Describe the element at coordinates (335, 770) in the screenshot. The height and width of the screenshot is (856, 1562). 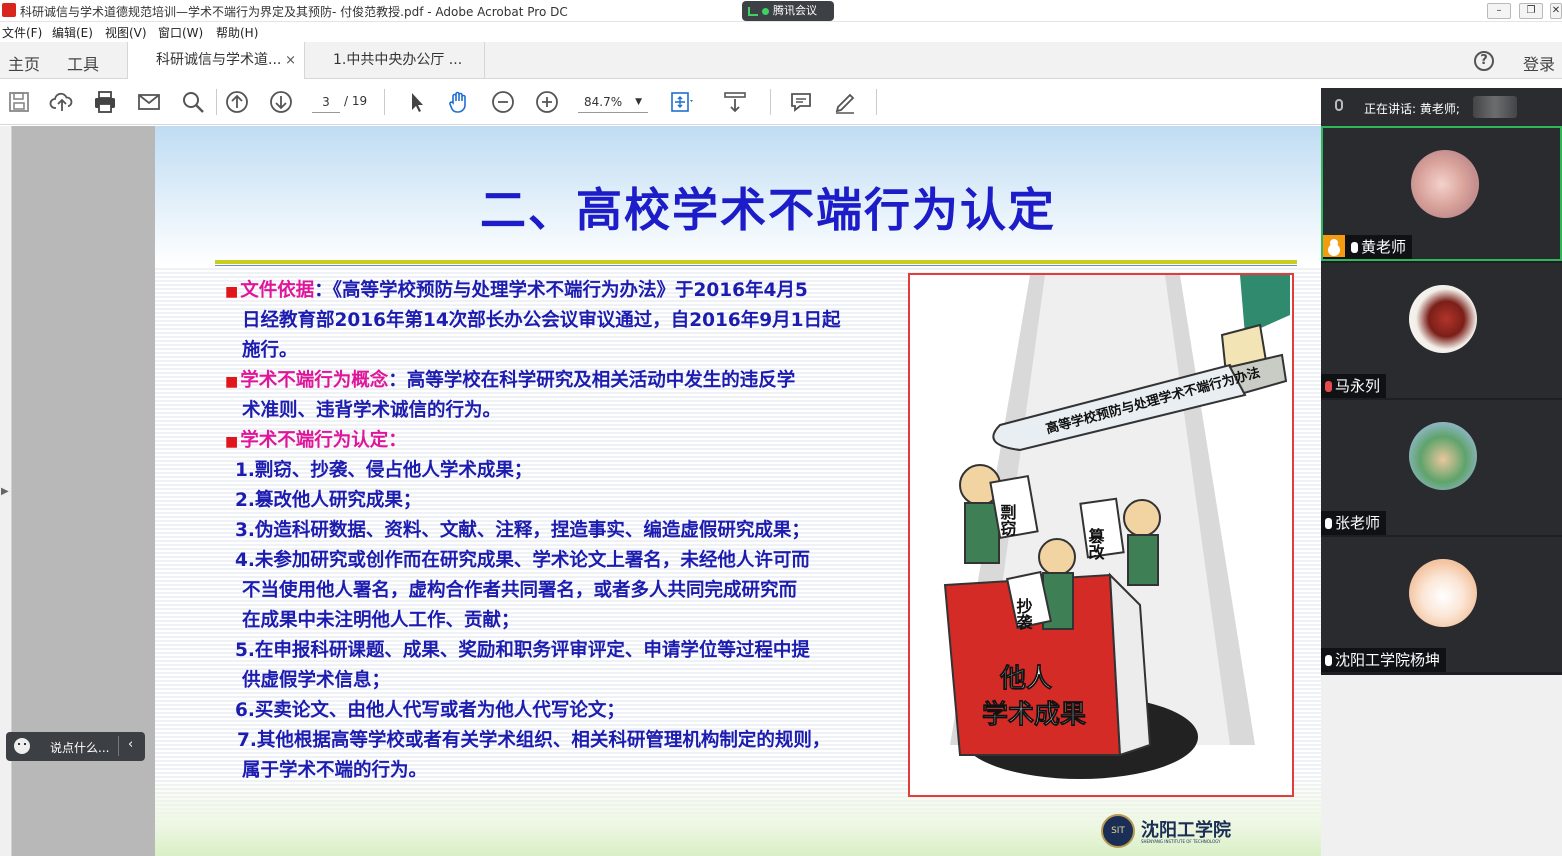
I see `slide-line: 属于学术不端的行为。` at that location.